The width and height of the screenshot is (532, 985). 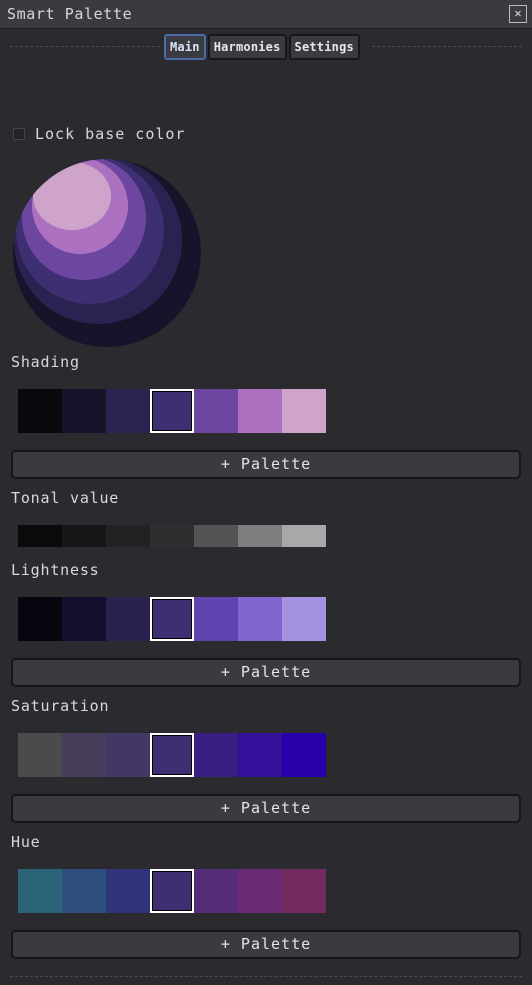 What do you see at coordinates (19, 134) in the screenshot?
I see `lock-base-color-checkbox` at bounding box center [19, 134].